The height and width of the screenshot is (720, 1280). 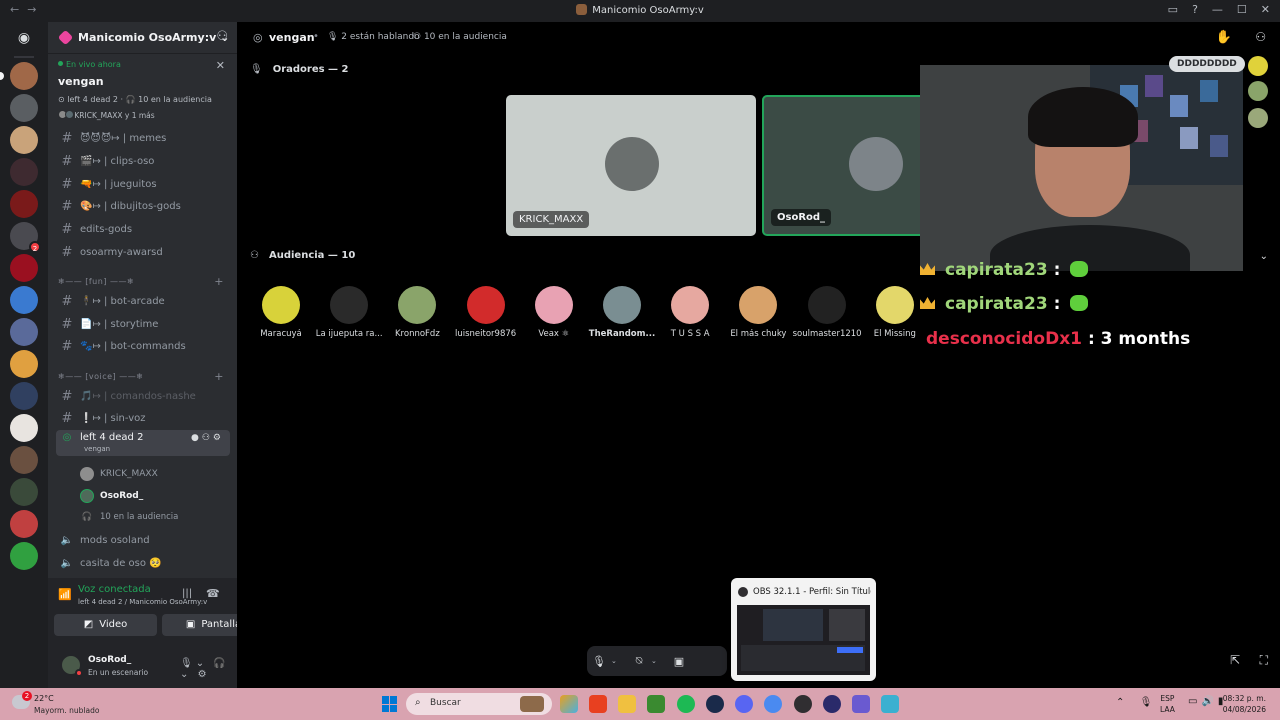 What do you see at coordinates (715, 704) in the screenshot?
I see `steam-icon` at bounding box center [715, 704].